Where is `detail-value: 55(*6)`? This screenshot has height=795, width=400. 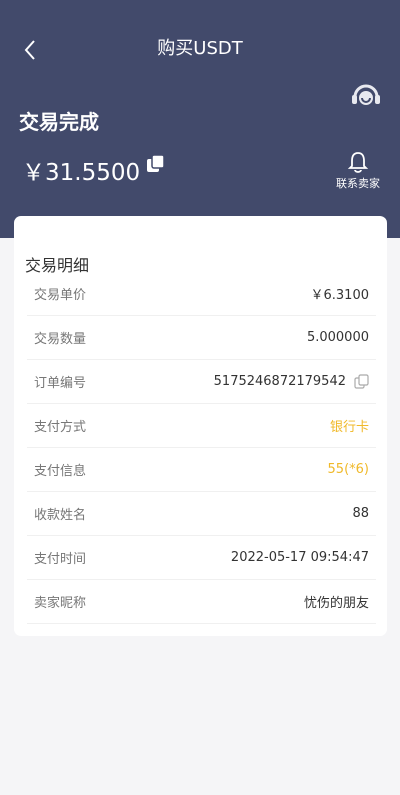
detail-value: 55(*6) is located at coordinates (348, 469).